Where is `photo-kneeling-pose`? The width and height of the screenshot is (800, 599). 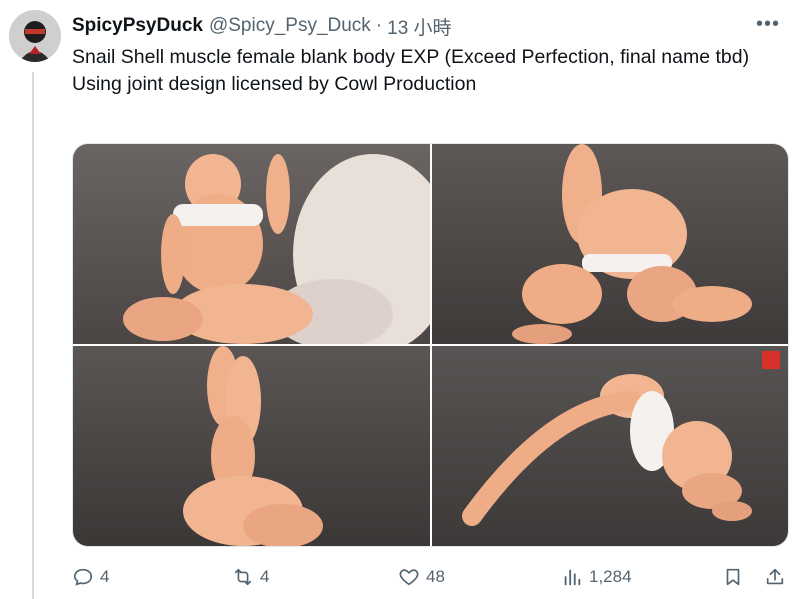
photo-kneeling-pose is located at coordinates (251, 244).